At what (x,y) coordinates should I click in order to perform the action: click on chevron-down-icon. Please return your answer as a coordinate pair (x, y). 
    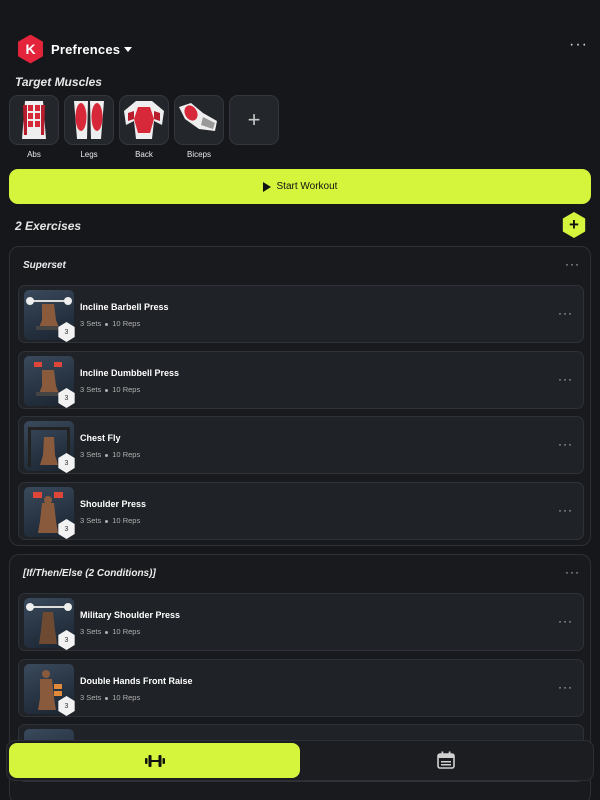
    Looking at the image, I should click on (128, 49).